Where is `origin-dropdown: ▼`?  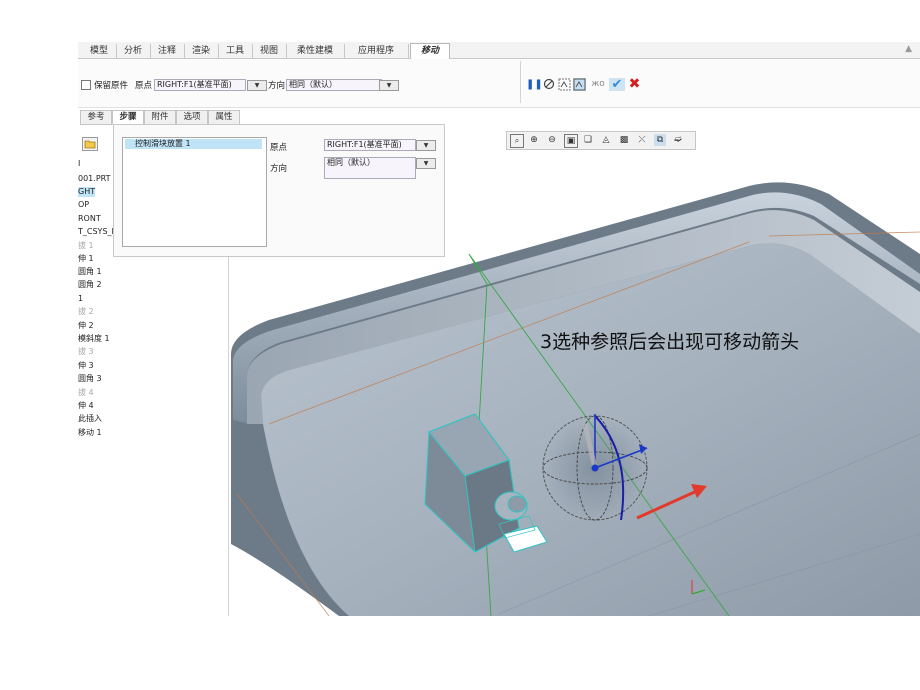 origin-dropdown: ▼ is located at coordinates (257, 85).